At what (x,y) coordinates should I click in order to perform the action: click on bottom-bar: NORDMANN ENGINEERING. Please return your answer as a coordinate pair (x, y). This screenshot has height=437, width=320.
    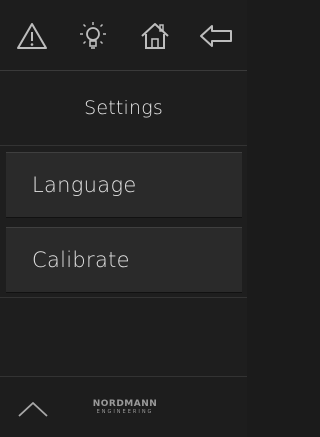
    Looking at the image, I should click on (123, 406).